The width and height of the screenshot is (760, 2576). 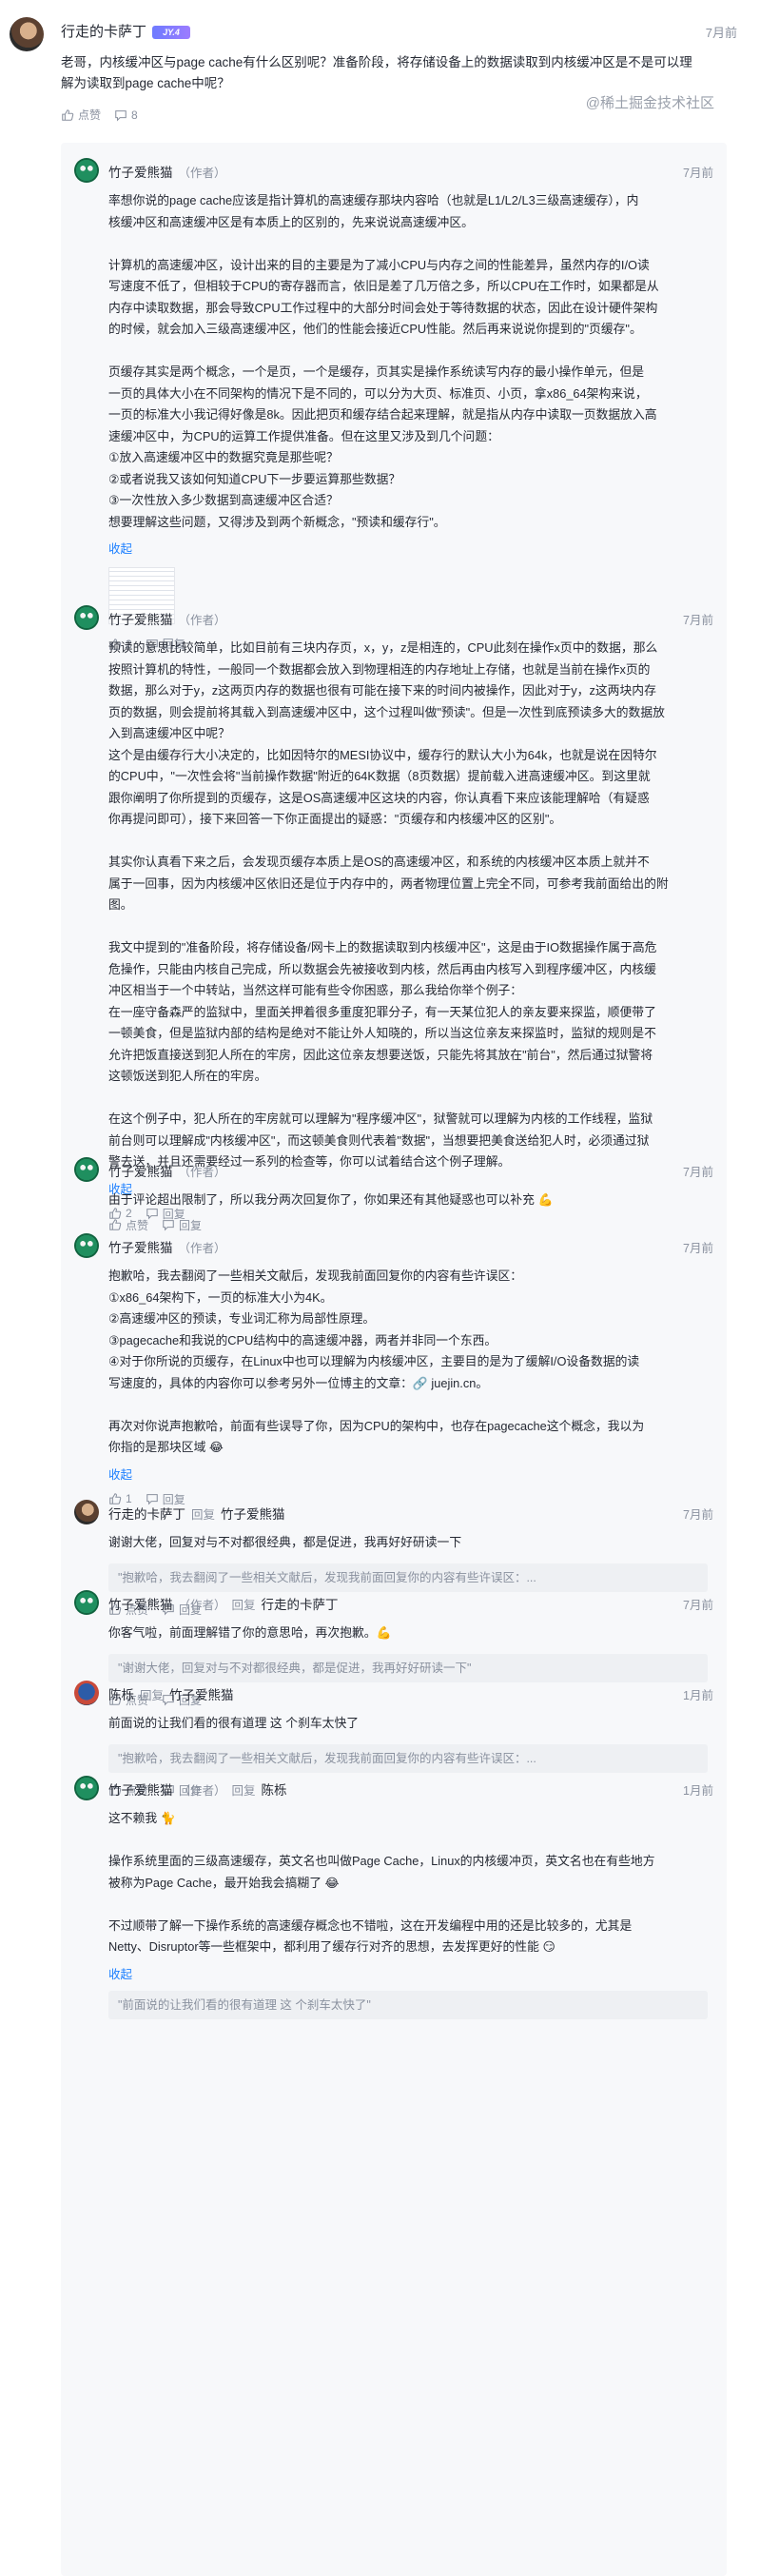 I want to click on text-line: 谢谢大佬，回复对与不对都很经典，都是促进，我再好好研读一下, so click(x=285, y=1542).